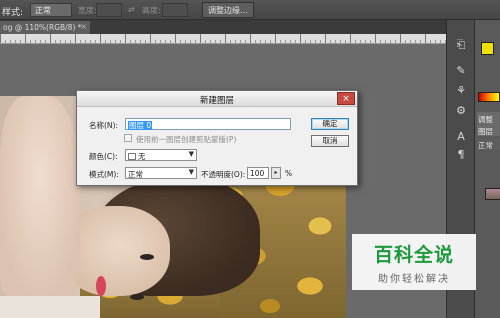 This screenshot has height=318, width=500. I want to click on blend-mode-select: 正常, so click(488, 144).